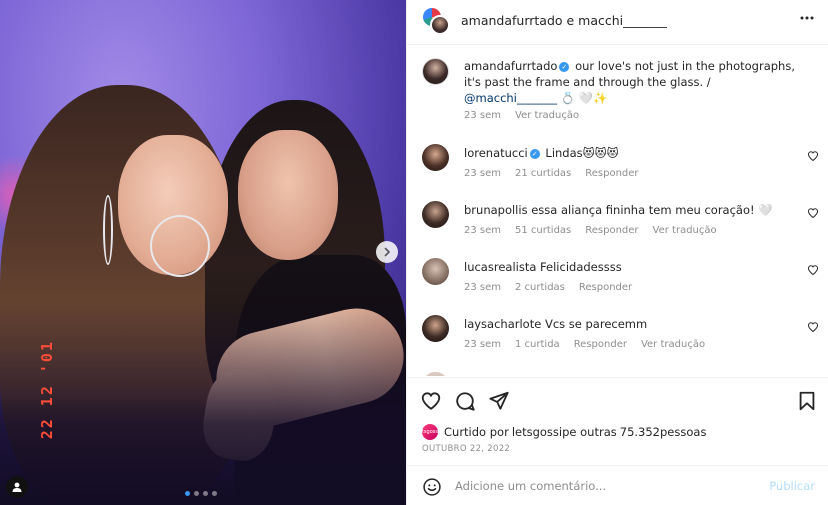 This screenshot has width=828, height=505. Describe the element at coordinates (502, 324) in the screenshot. I see `comment-username: laysacharlote` at that location.